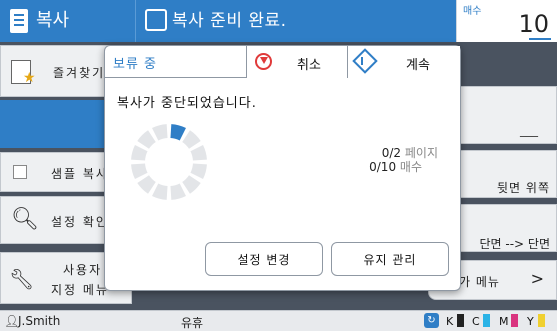 This screenshot has width=557, height=331. I want to click on sample-copy-label: 샘플 복사, so click(80, 174).